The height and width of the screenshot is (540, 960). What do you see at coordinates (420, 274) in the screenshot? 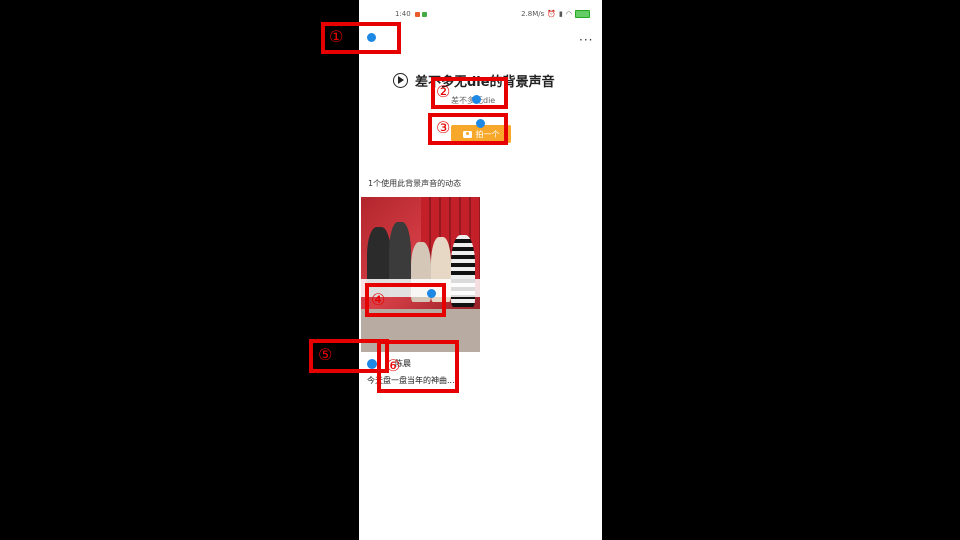
I see `post-thumbnail` at bounding box center [420, 274].